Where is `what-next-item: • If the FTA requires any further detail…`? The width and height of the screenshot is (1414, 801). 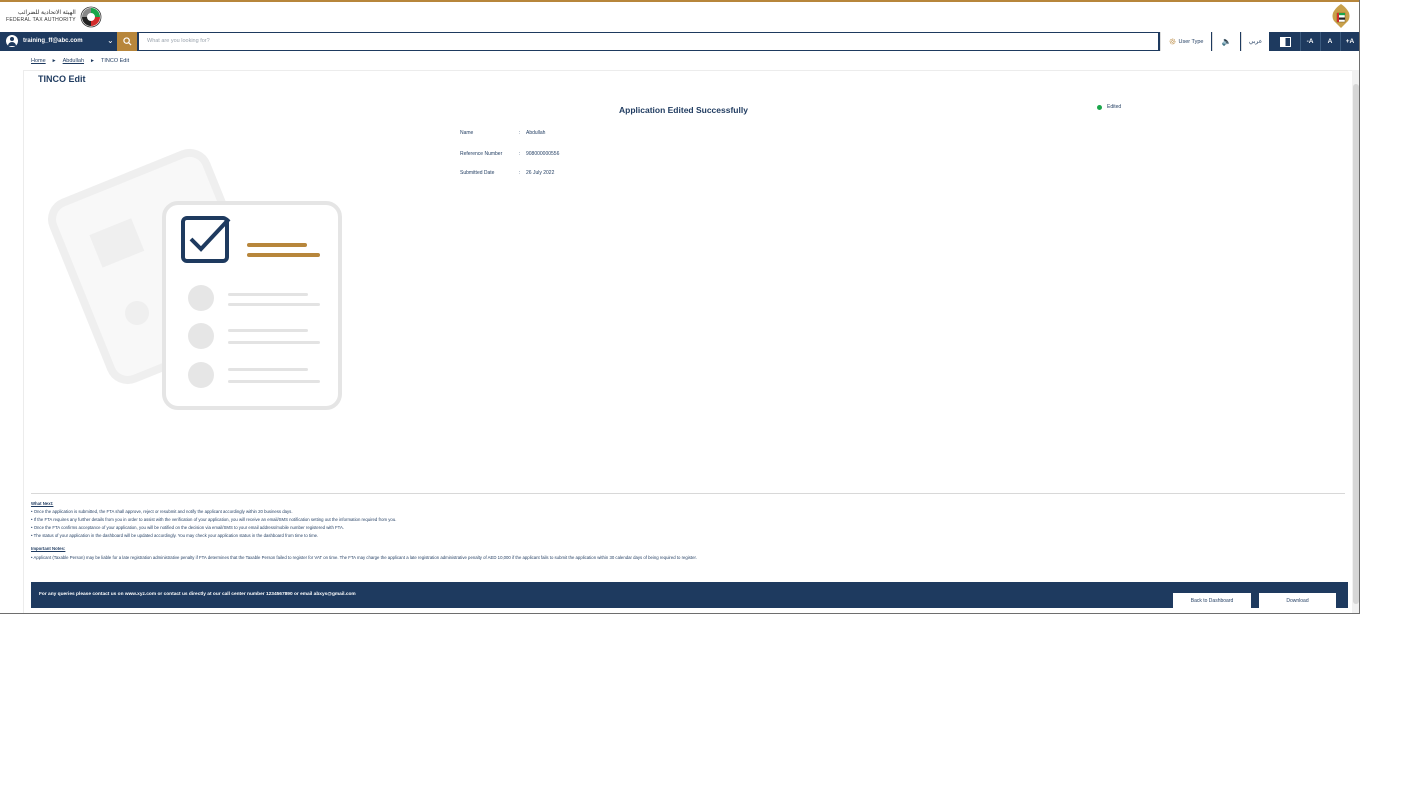 what-next-item: • If the FTA requires any further detail… is located at coordinates (214, 520).